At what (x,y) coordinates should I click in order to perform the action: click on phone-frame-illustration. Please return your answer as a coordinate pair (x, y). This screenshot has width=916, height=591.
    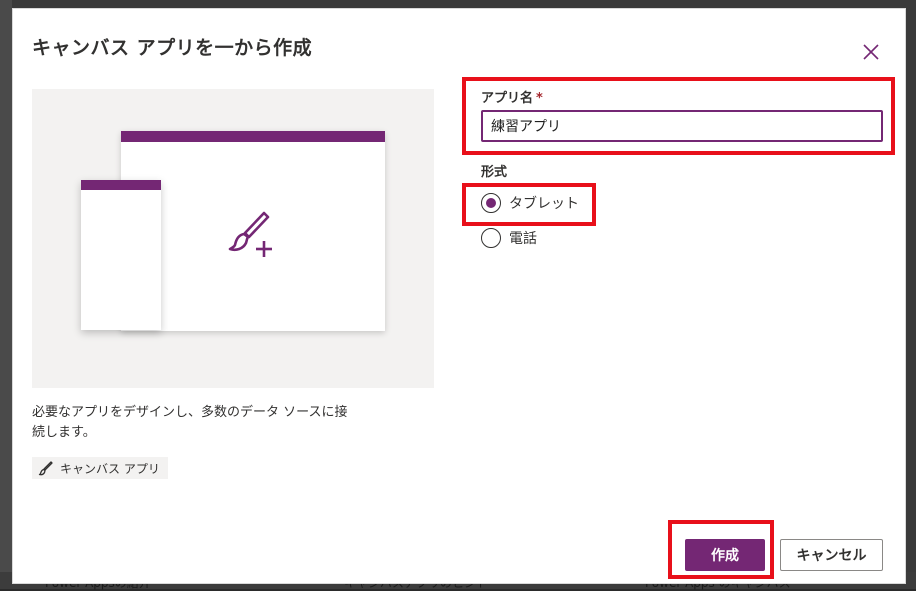
    Looking at the image, I should click on (121, 255).